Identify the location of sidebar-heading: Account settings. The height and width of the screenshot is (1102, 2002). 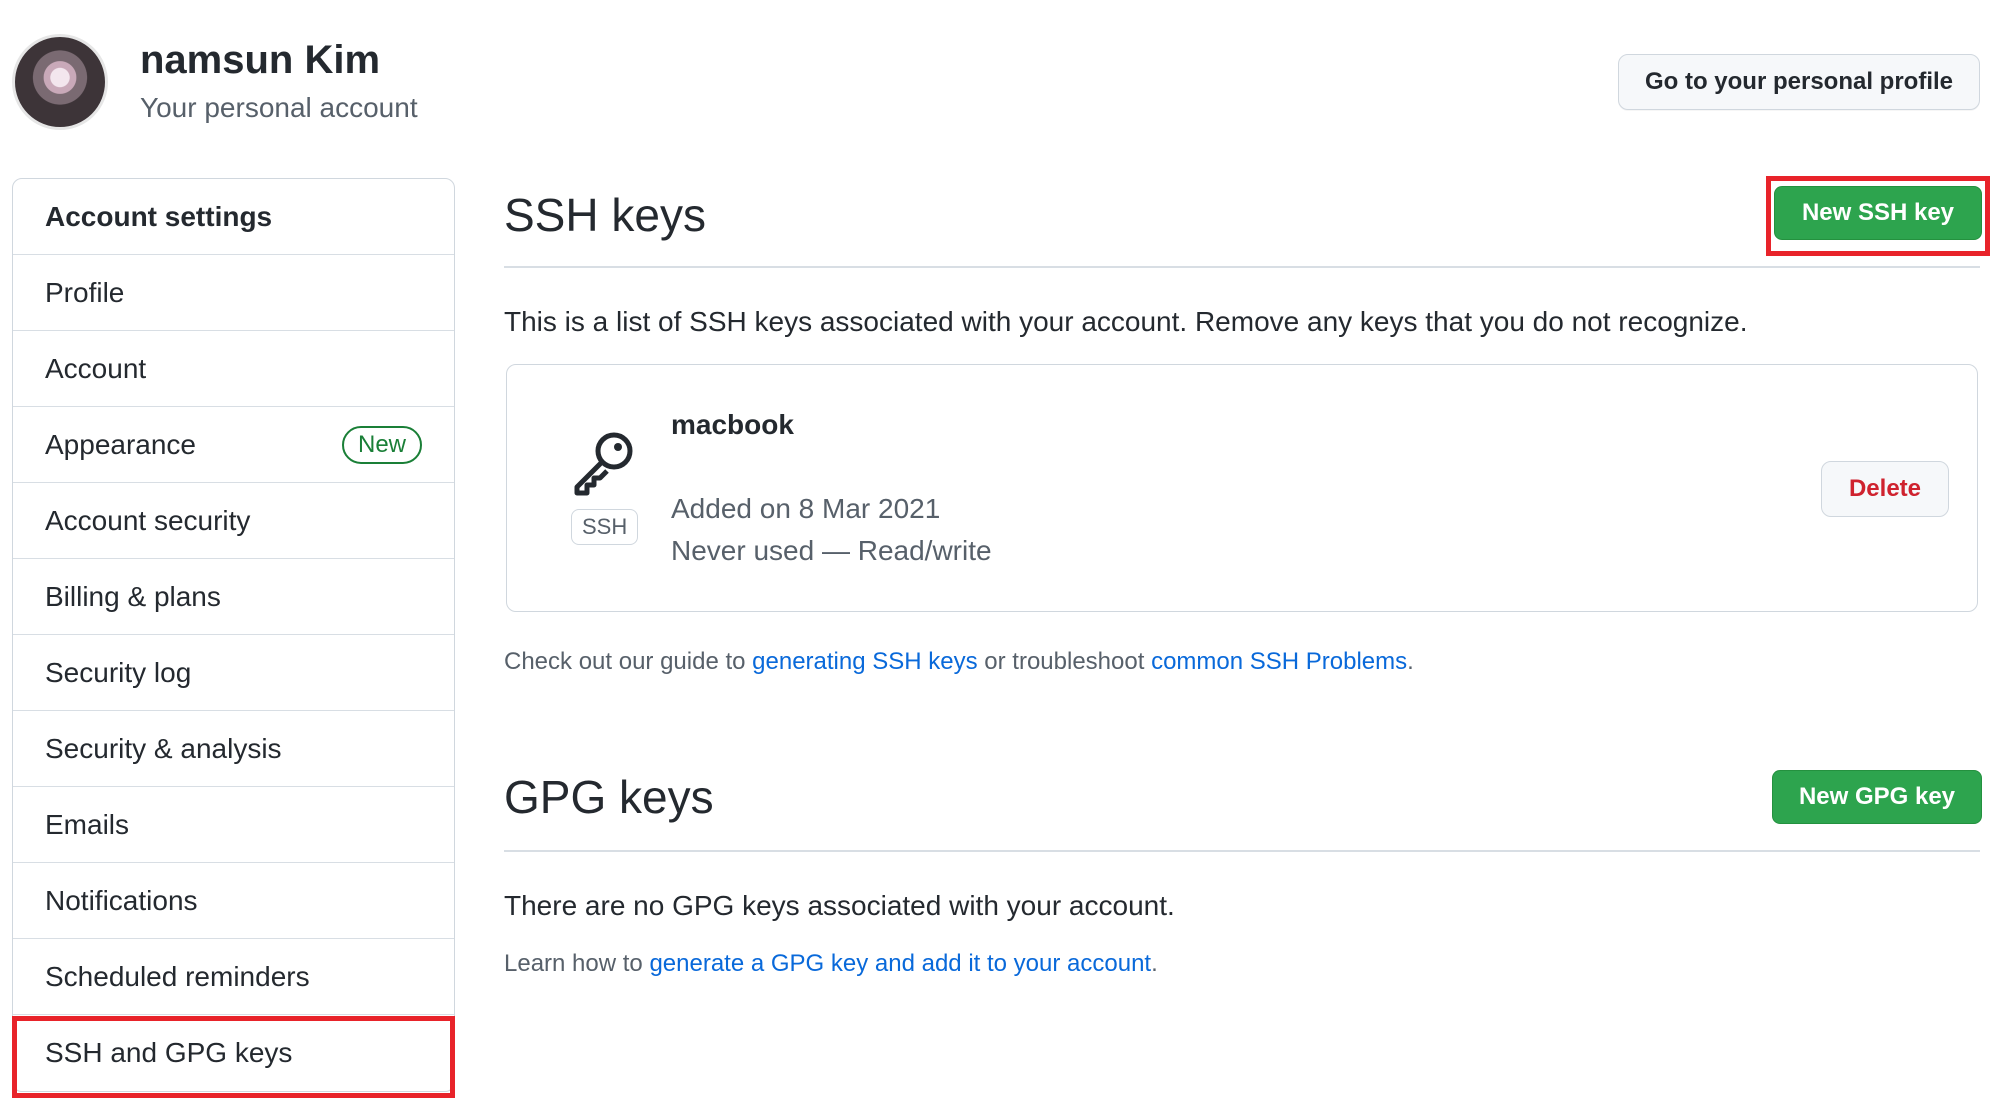
(233, 217).